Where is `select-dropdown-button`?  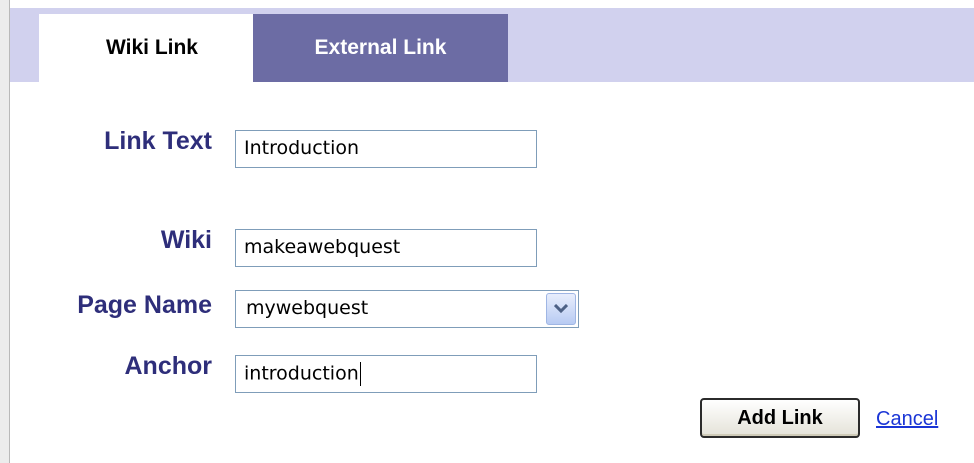
select-dropdown-button is located at coordinates (561, 309).